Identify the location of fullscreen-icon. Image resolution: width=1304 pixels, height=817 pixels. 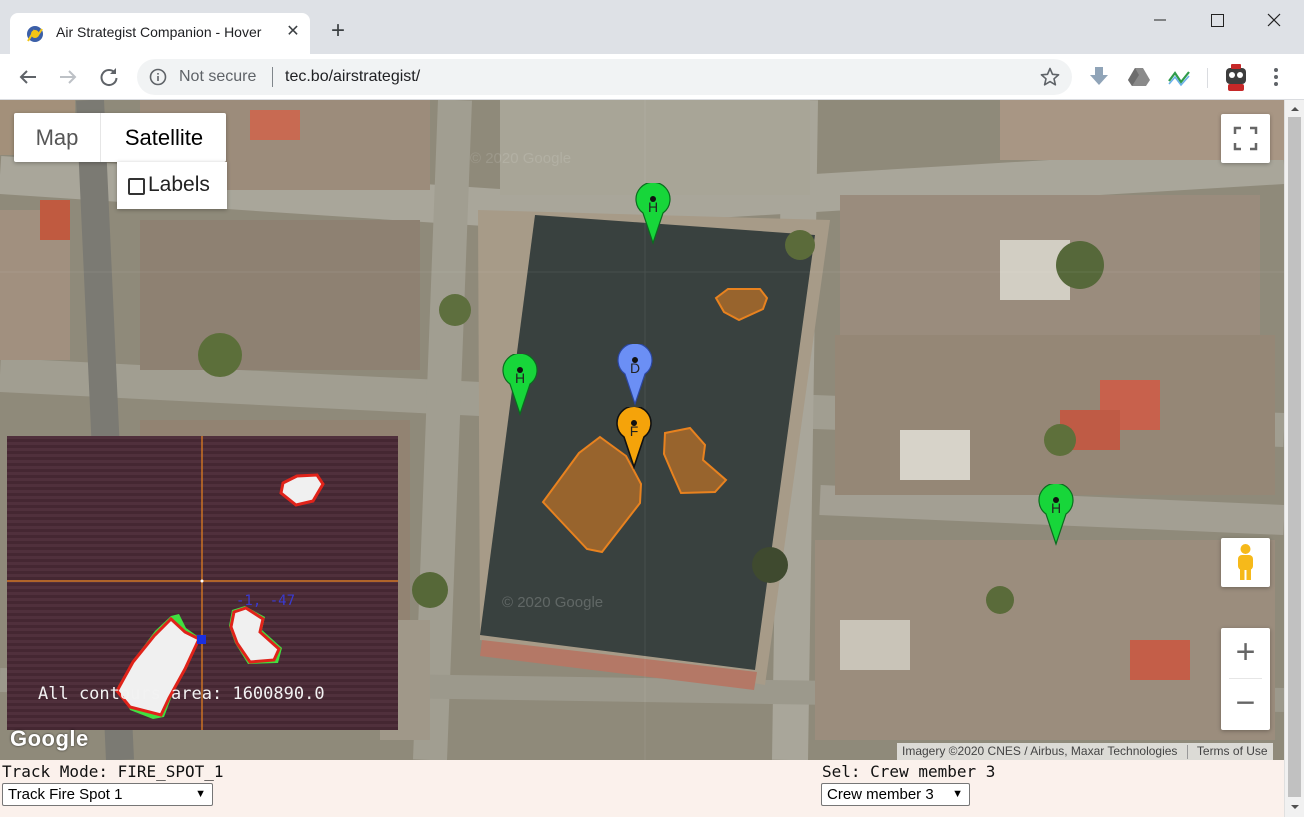
(1245, 138).